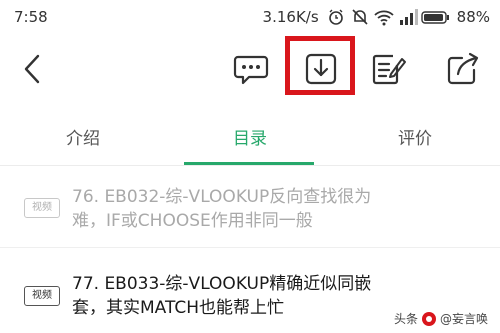 The image size is (500, 333). I want to click on notes-icon, so click(389, 69).